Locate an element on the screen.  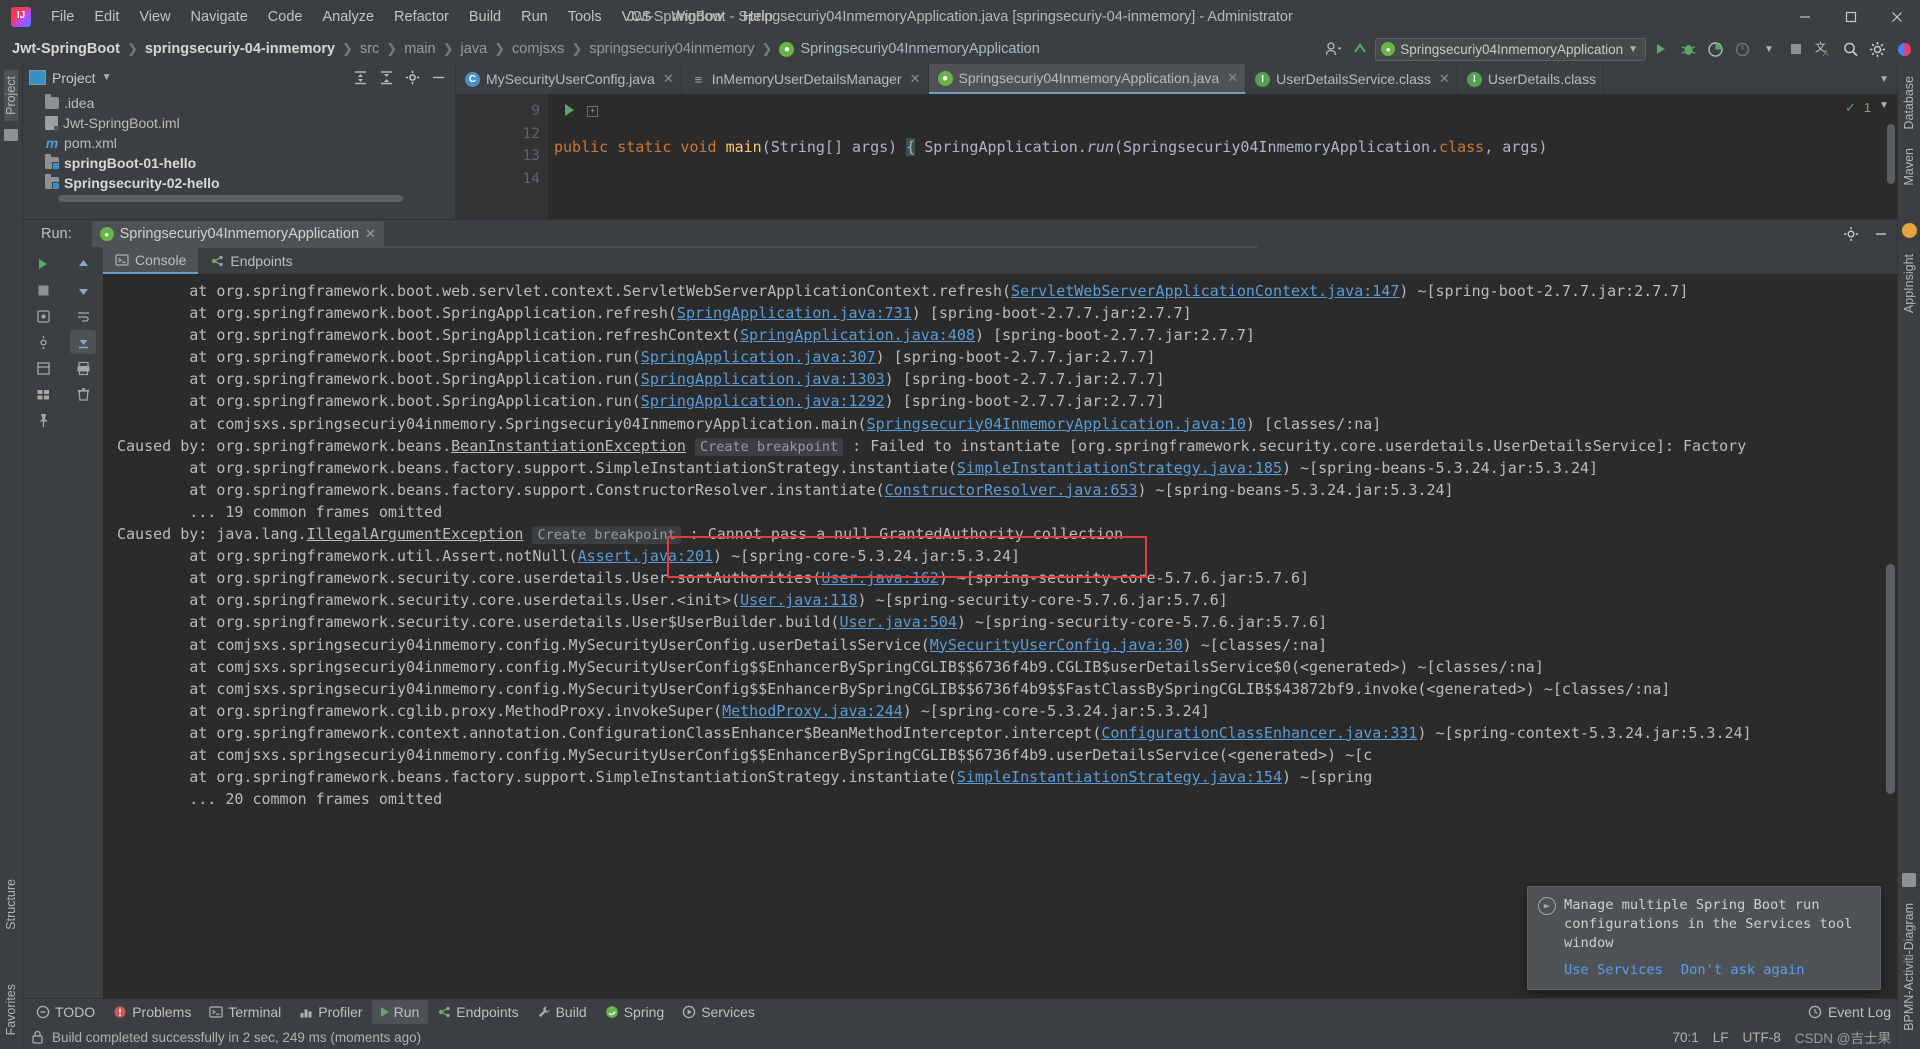
editor-tab-userdetails: I UserDetails.class is located at coordinates (1531, 79).